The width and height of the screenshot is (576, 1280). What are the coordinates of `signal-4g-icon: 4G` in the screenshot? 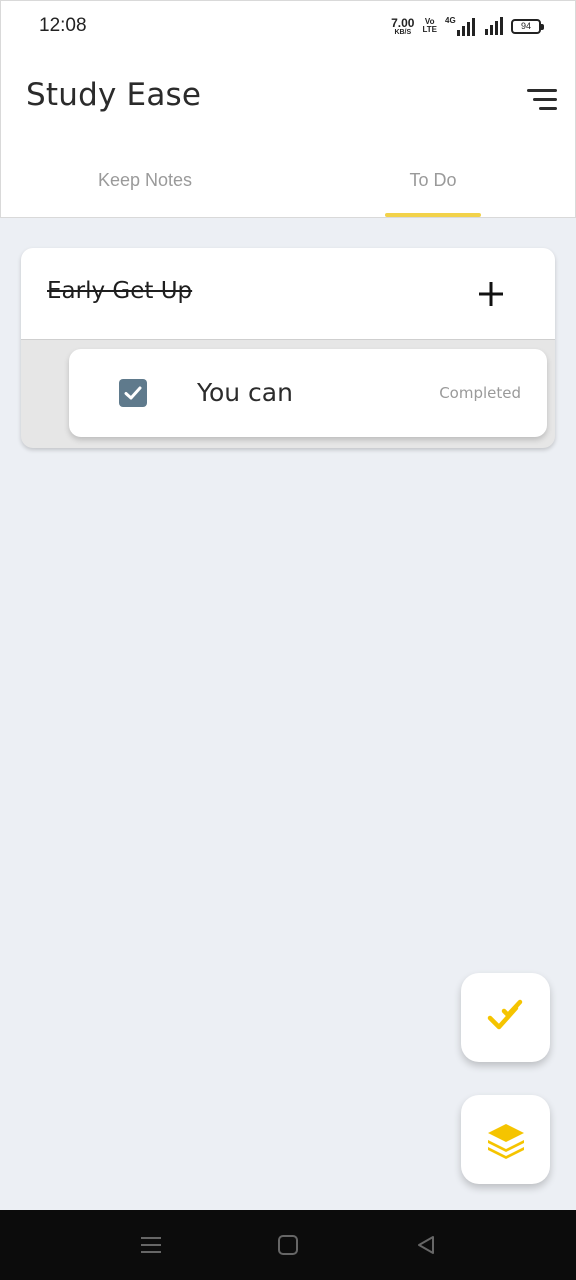 It's located at (461, 26).